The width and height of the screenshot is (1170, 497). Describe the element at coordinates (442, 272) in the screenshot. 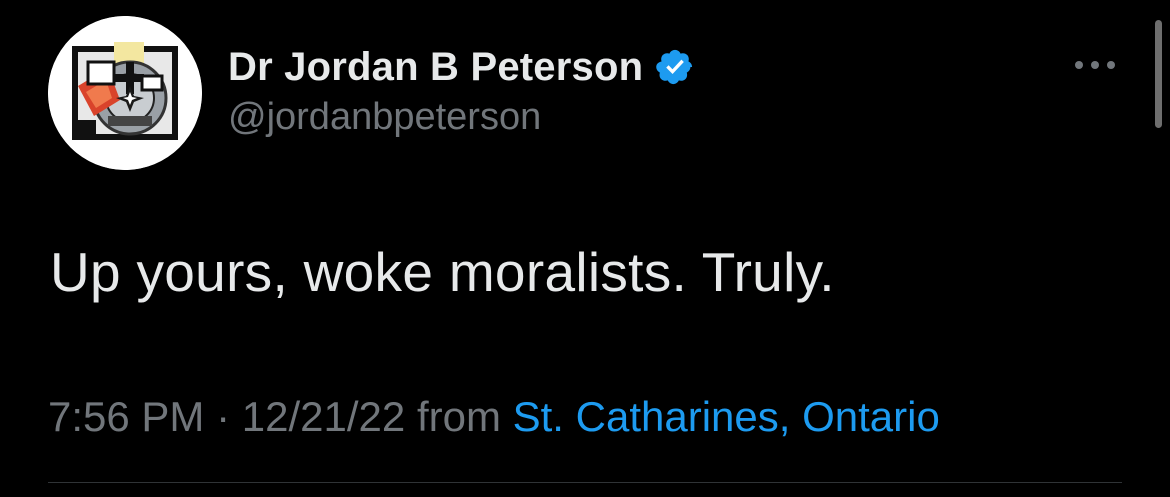

I see `tweet-text: Up yours, woke moralists. Truly.` at that location.